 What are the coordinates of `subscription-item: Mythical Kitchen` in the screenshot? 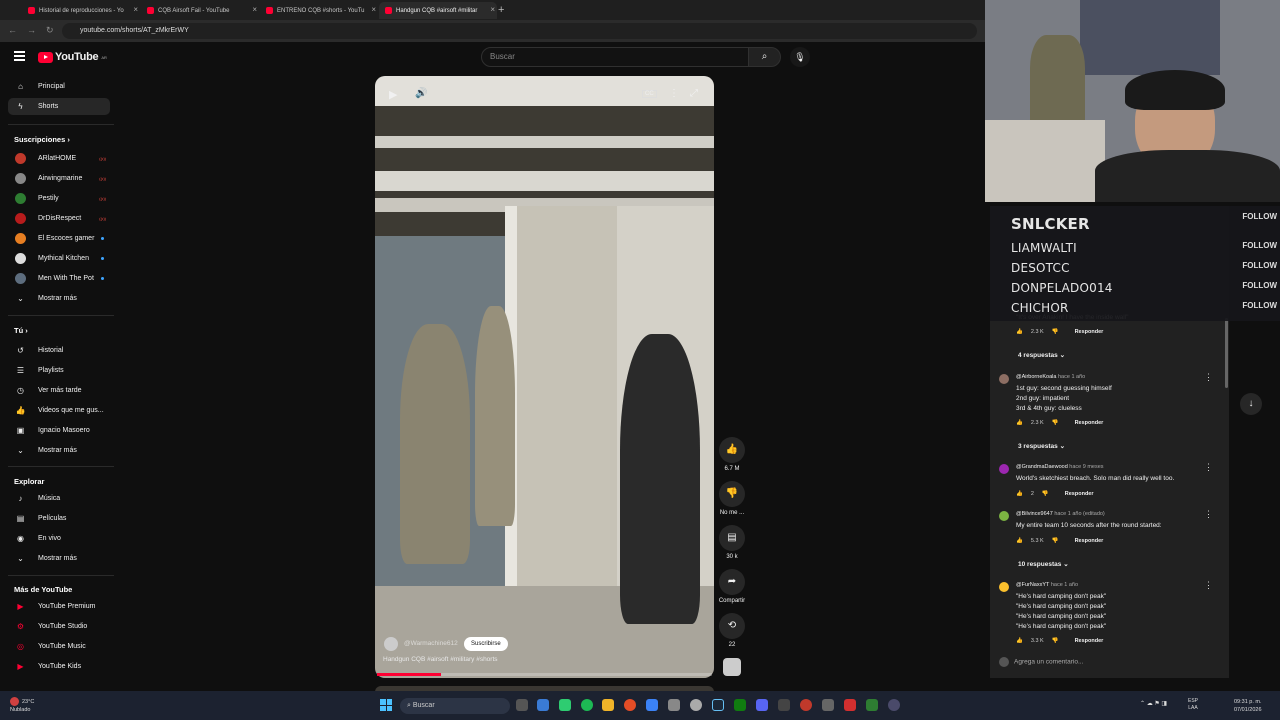 It's located at (59, 258).